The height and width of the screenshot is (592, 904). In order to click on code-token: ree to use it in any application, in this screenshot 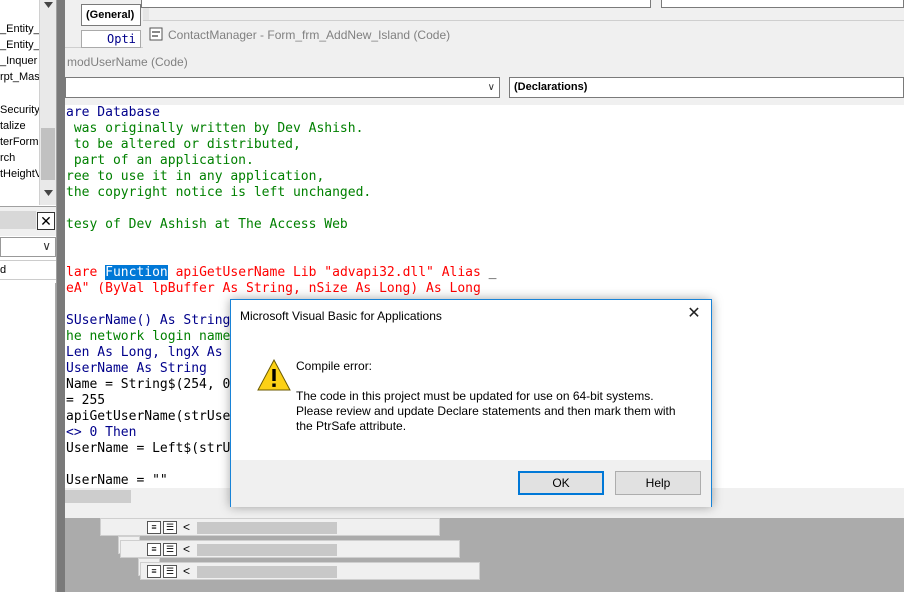, I will do `click(195, 176)`.